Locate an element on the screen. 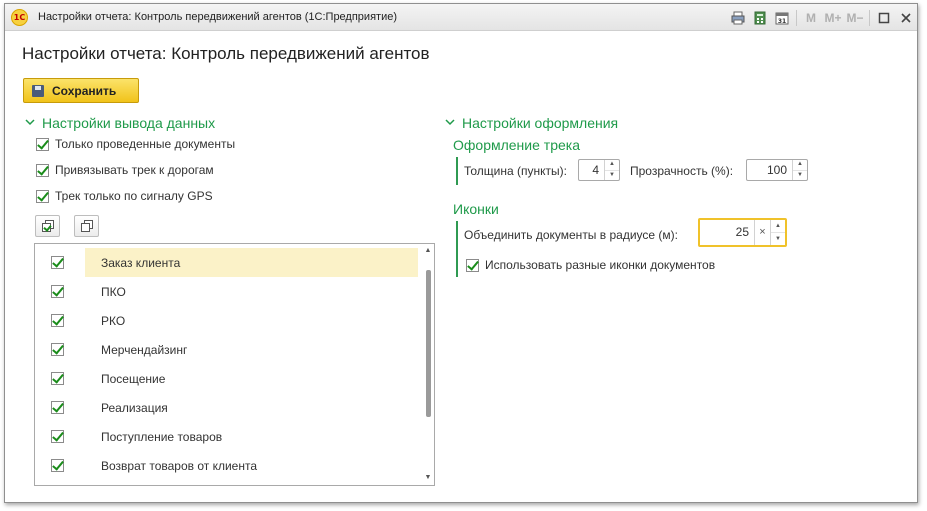 The image size is (927, 511). list-scrollbar: ▲ ▼ is located at coordinates (428, 364).